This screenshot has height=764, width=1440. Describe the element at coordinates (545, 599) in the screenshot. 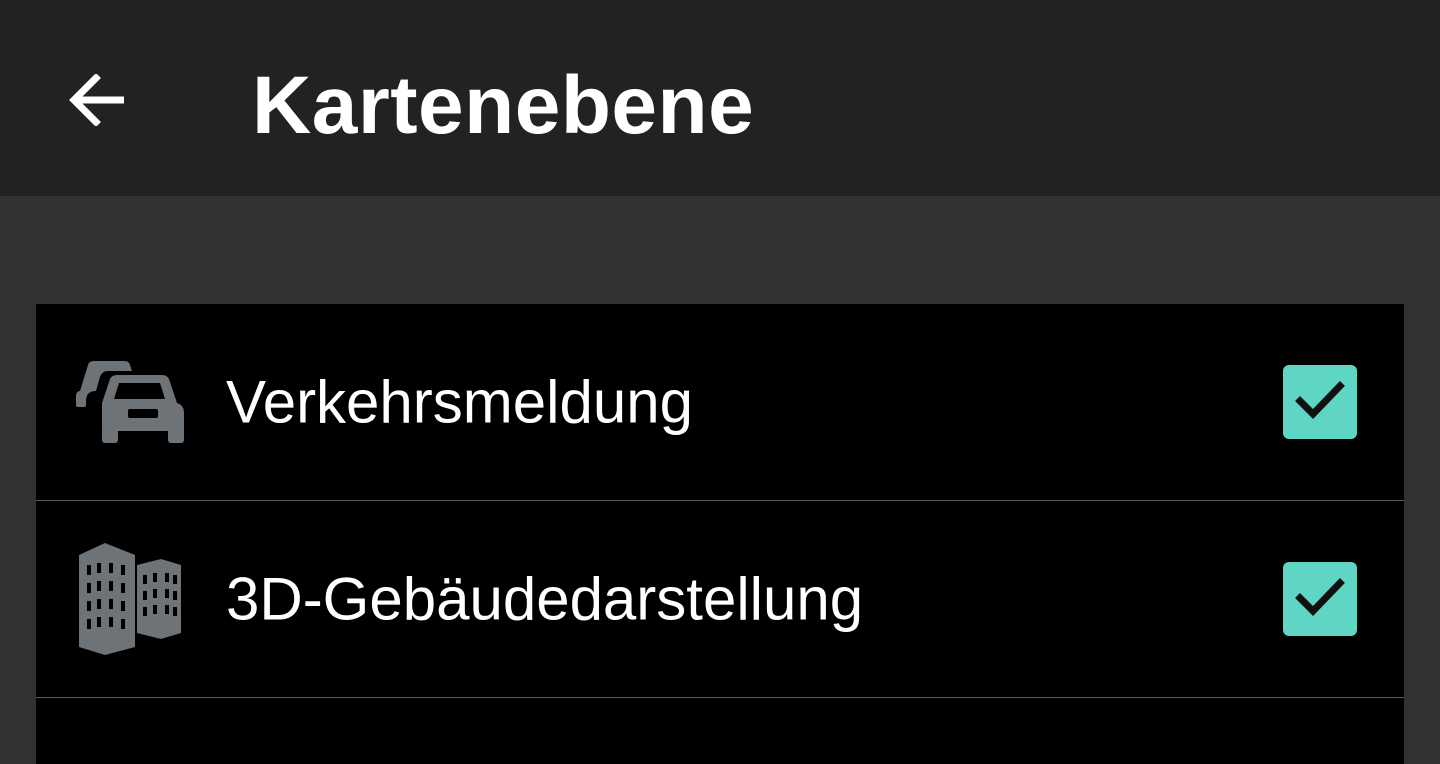

I see `layer-label: 3D-Gebäudedarstellung` at that location.